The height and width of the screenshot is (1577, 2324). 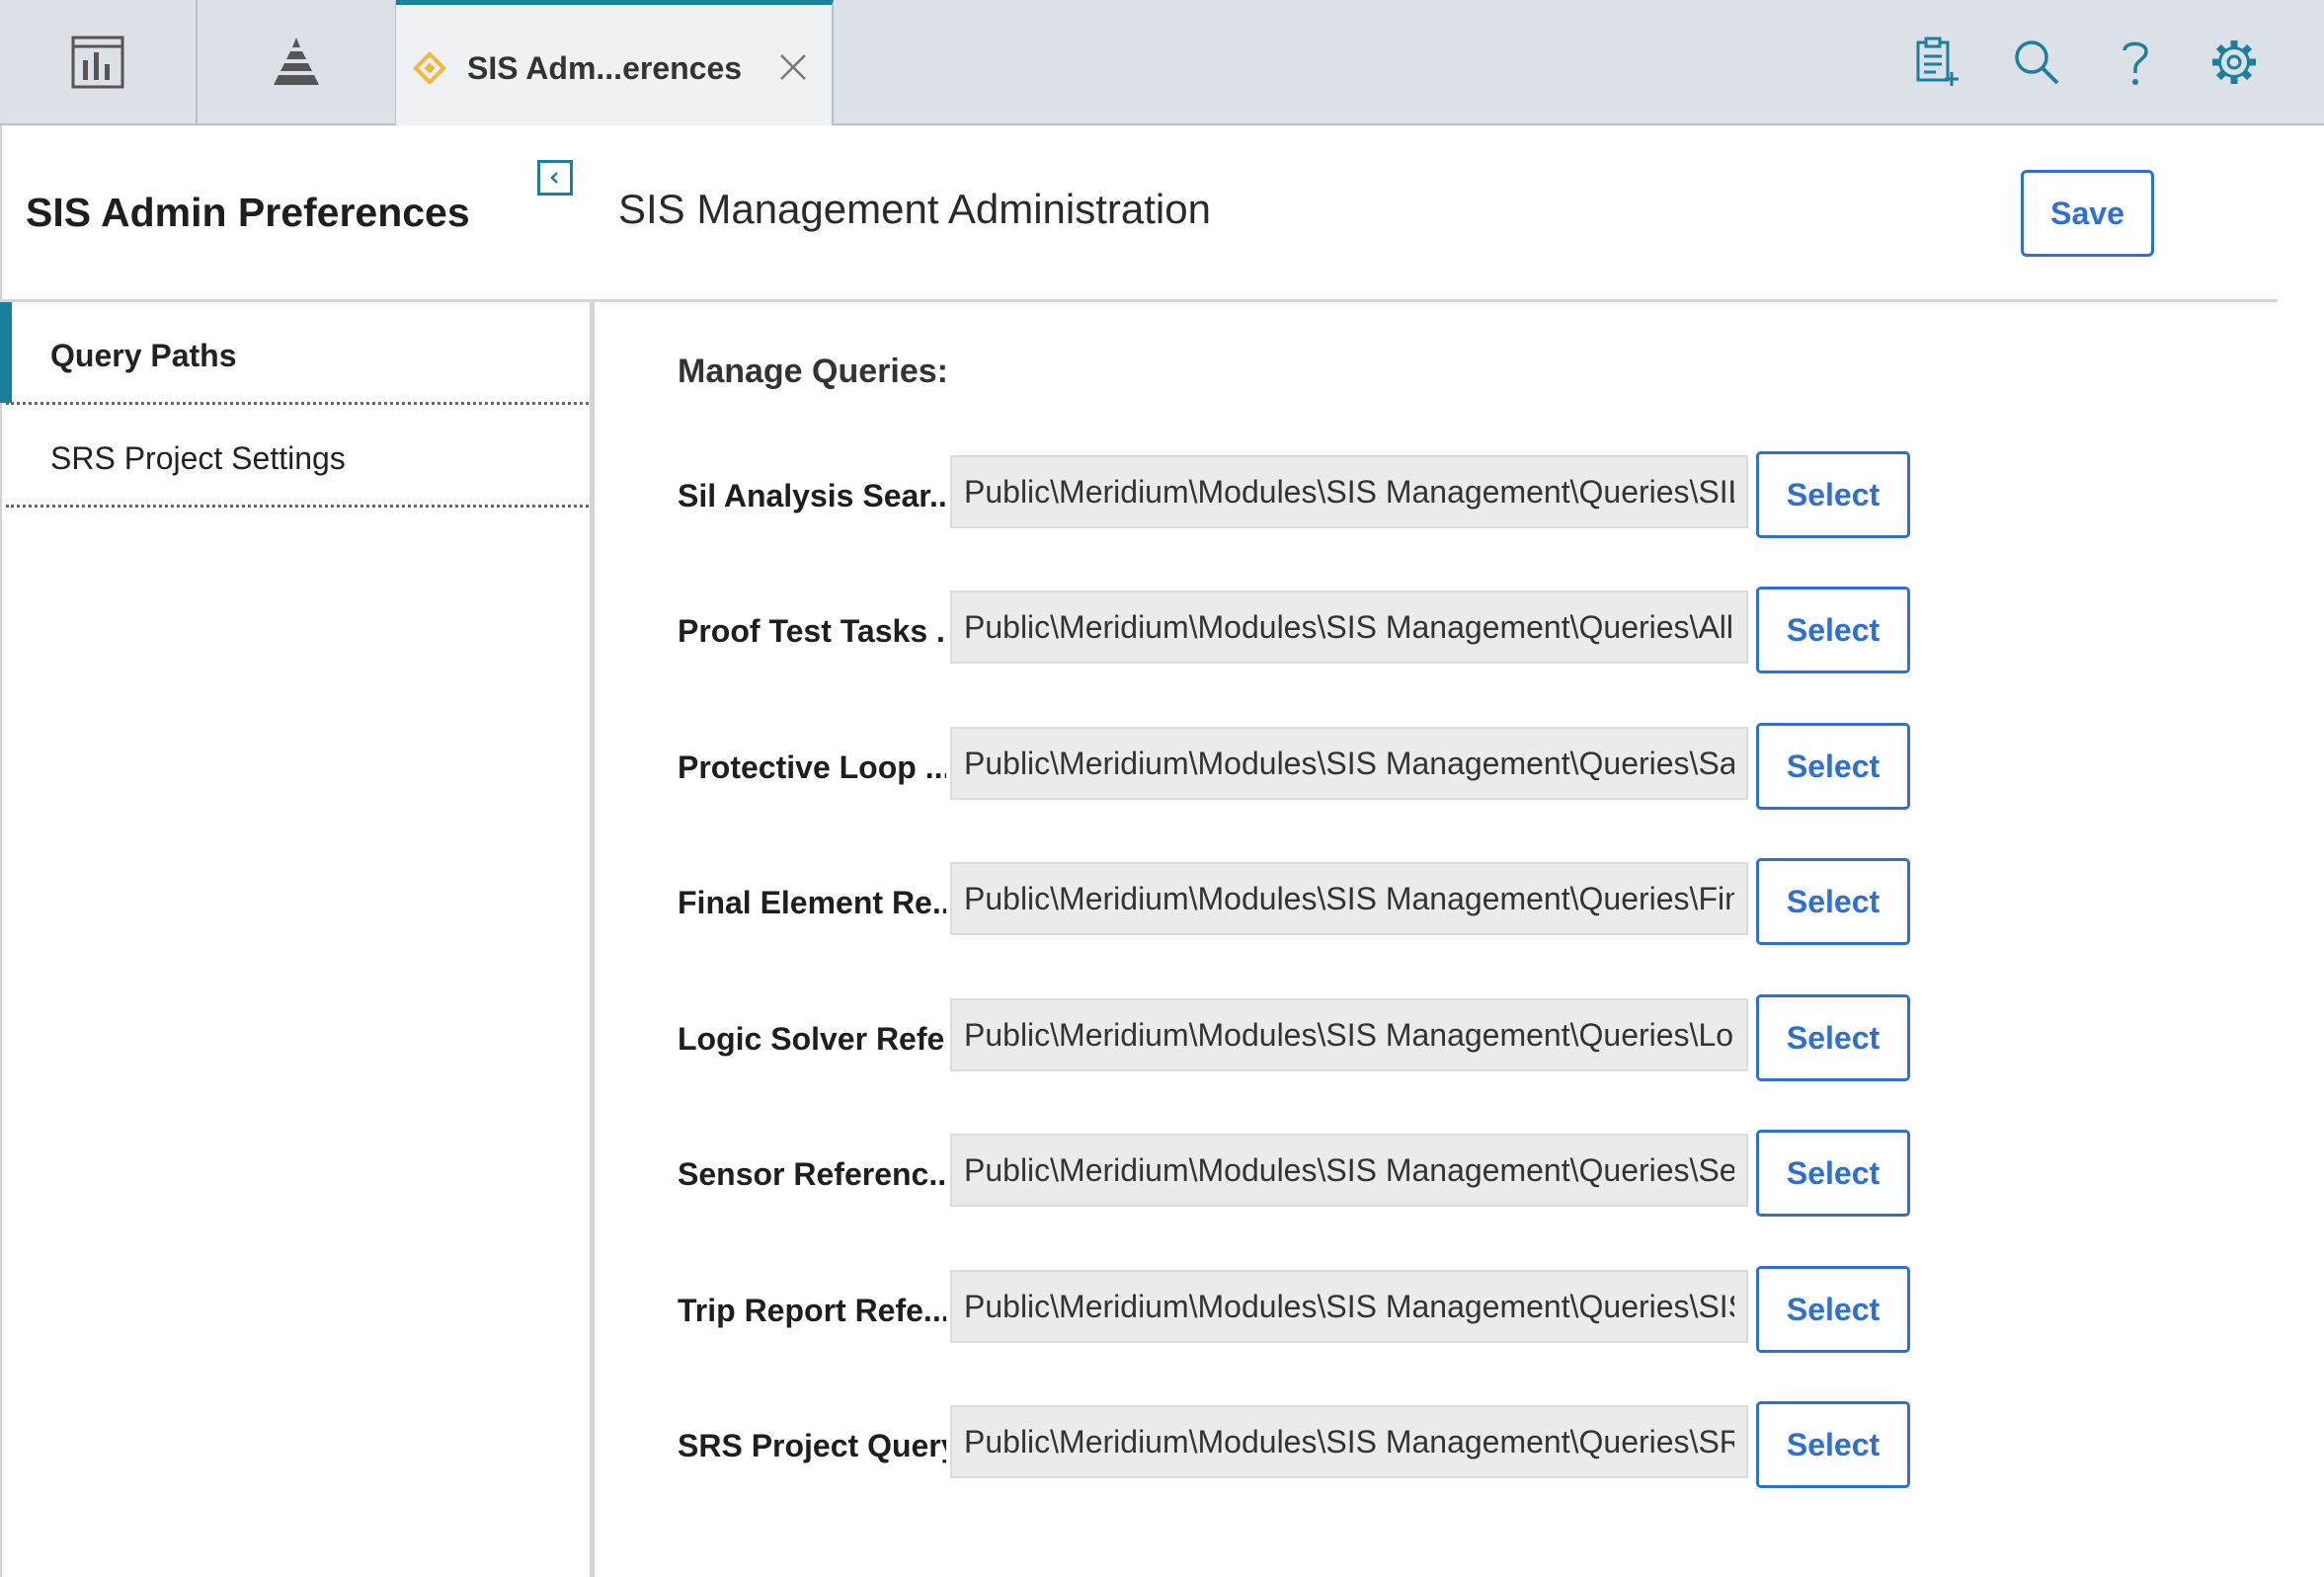 I want to click on query-row: Protective Loop ... Select, so click(x=1295, y=768).